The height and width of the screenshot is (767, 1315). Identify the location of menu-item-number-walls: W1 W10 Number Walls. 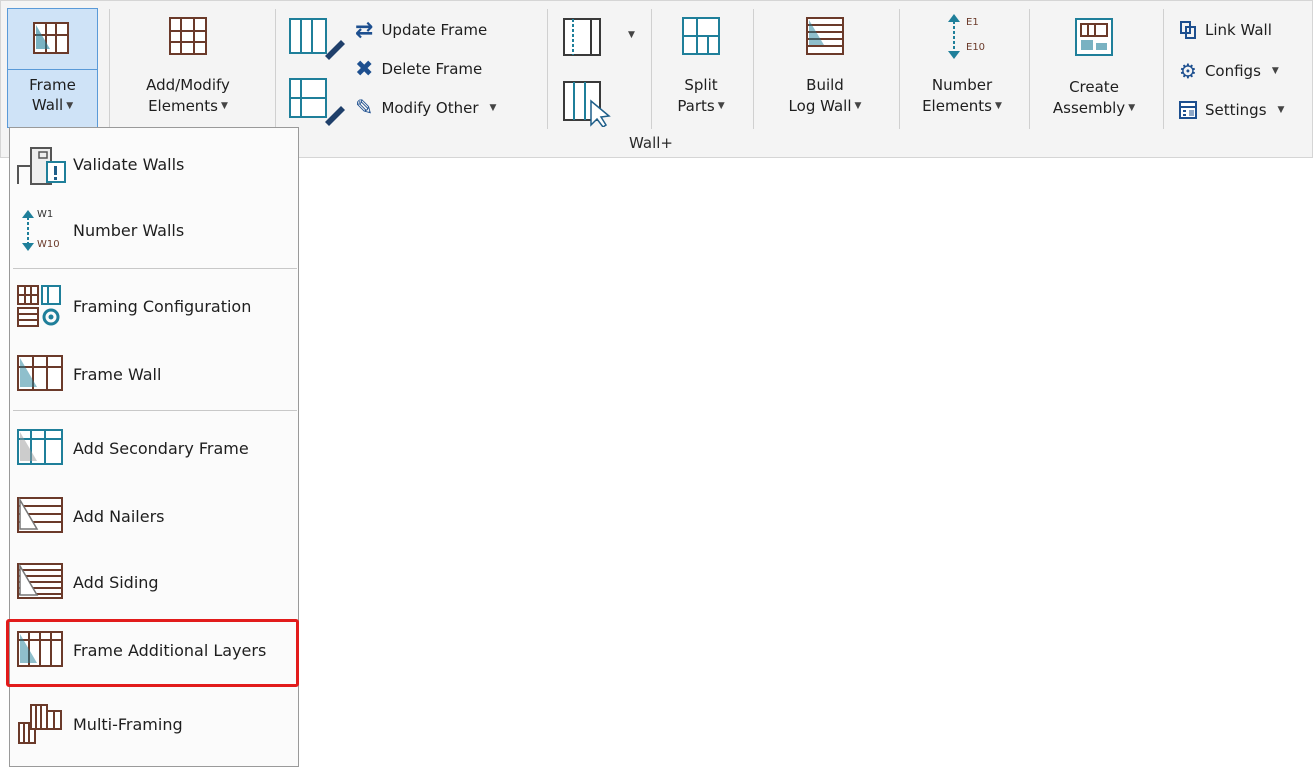
(154, 230).